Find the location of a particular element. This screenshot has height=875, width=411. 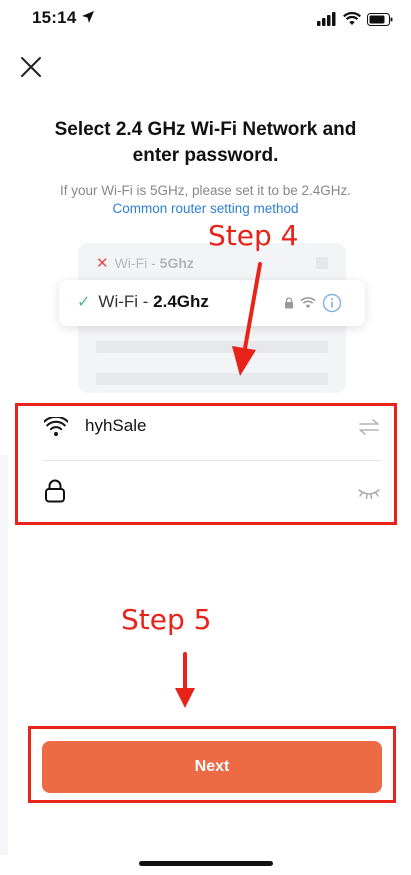

step5-arrow-icon is located at coordinates (185, 680).